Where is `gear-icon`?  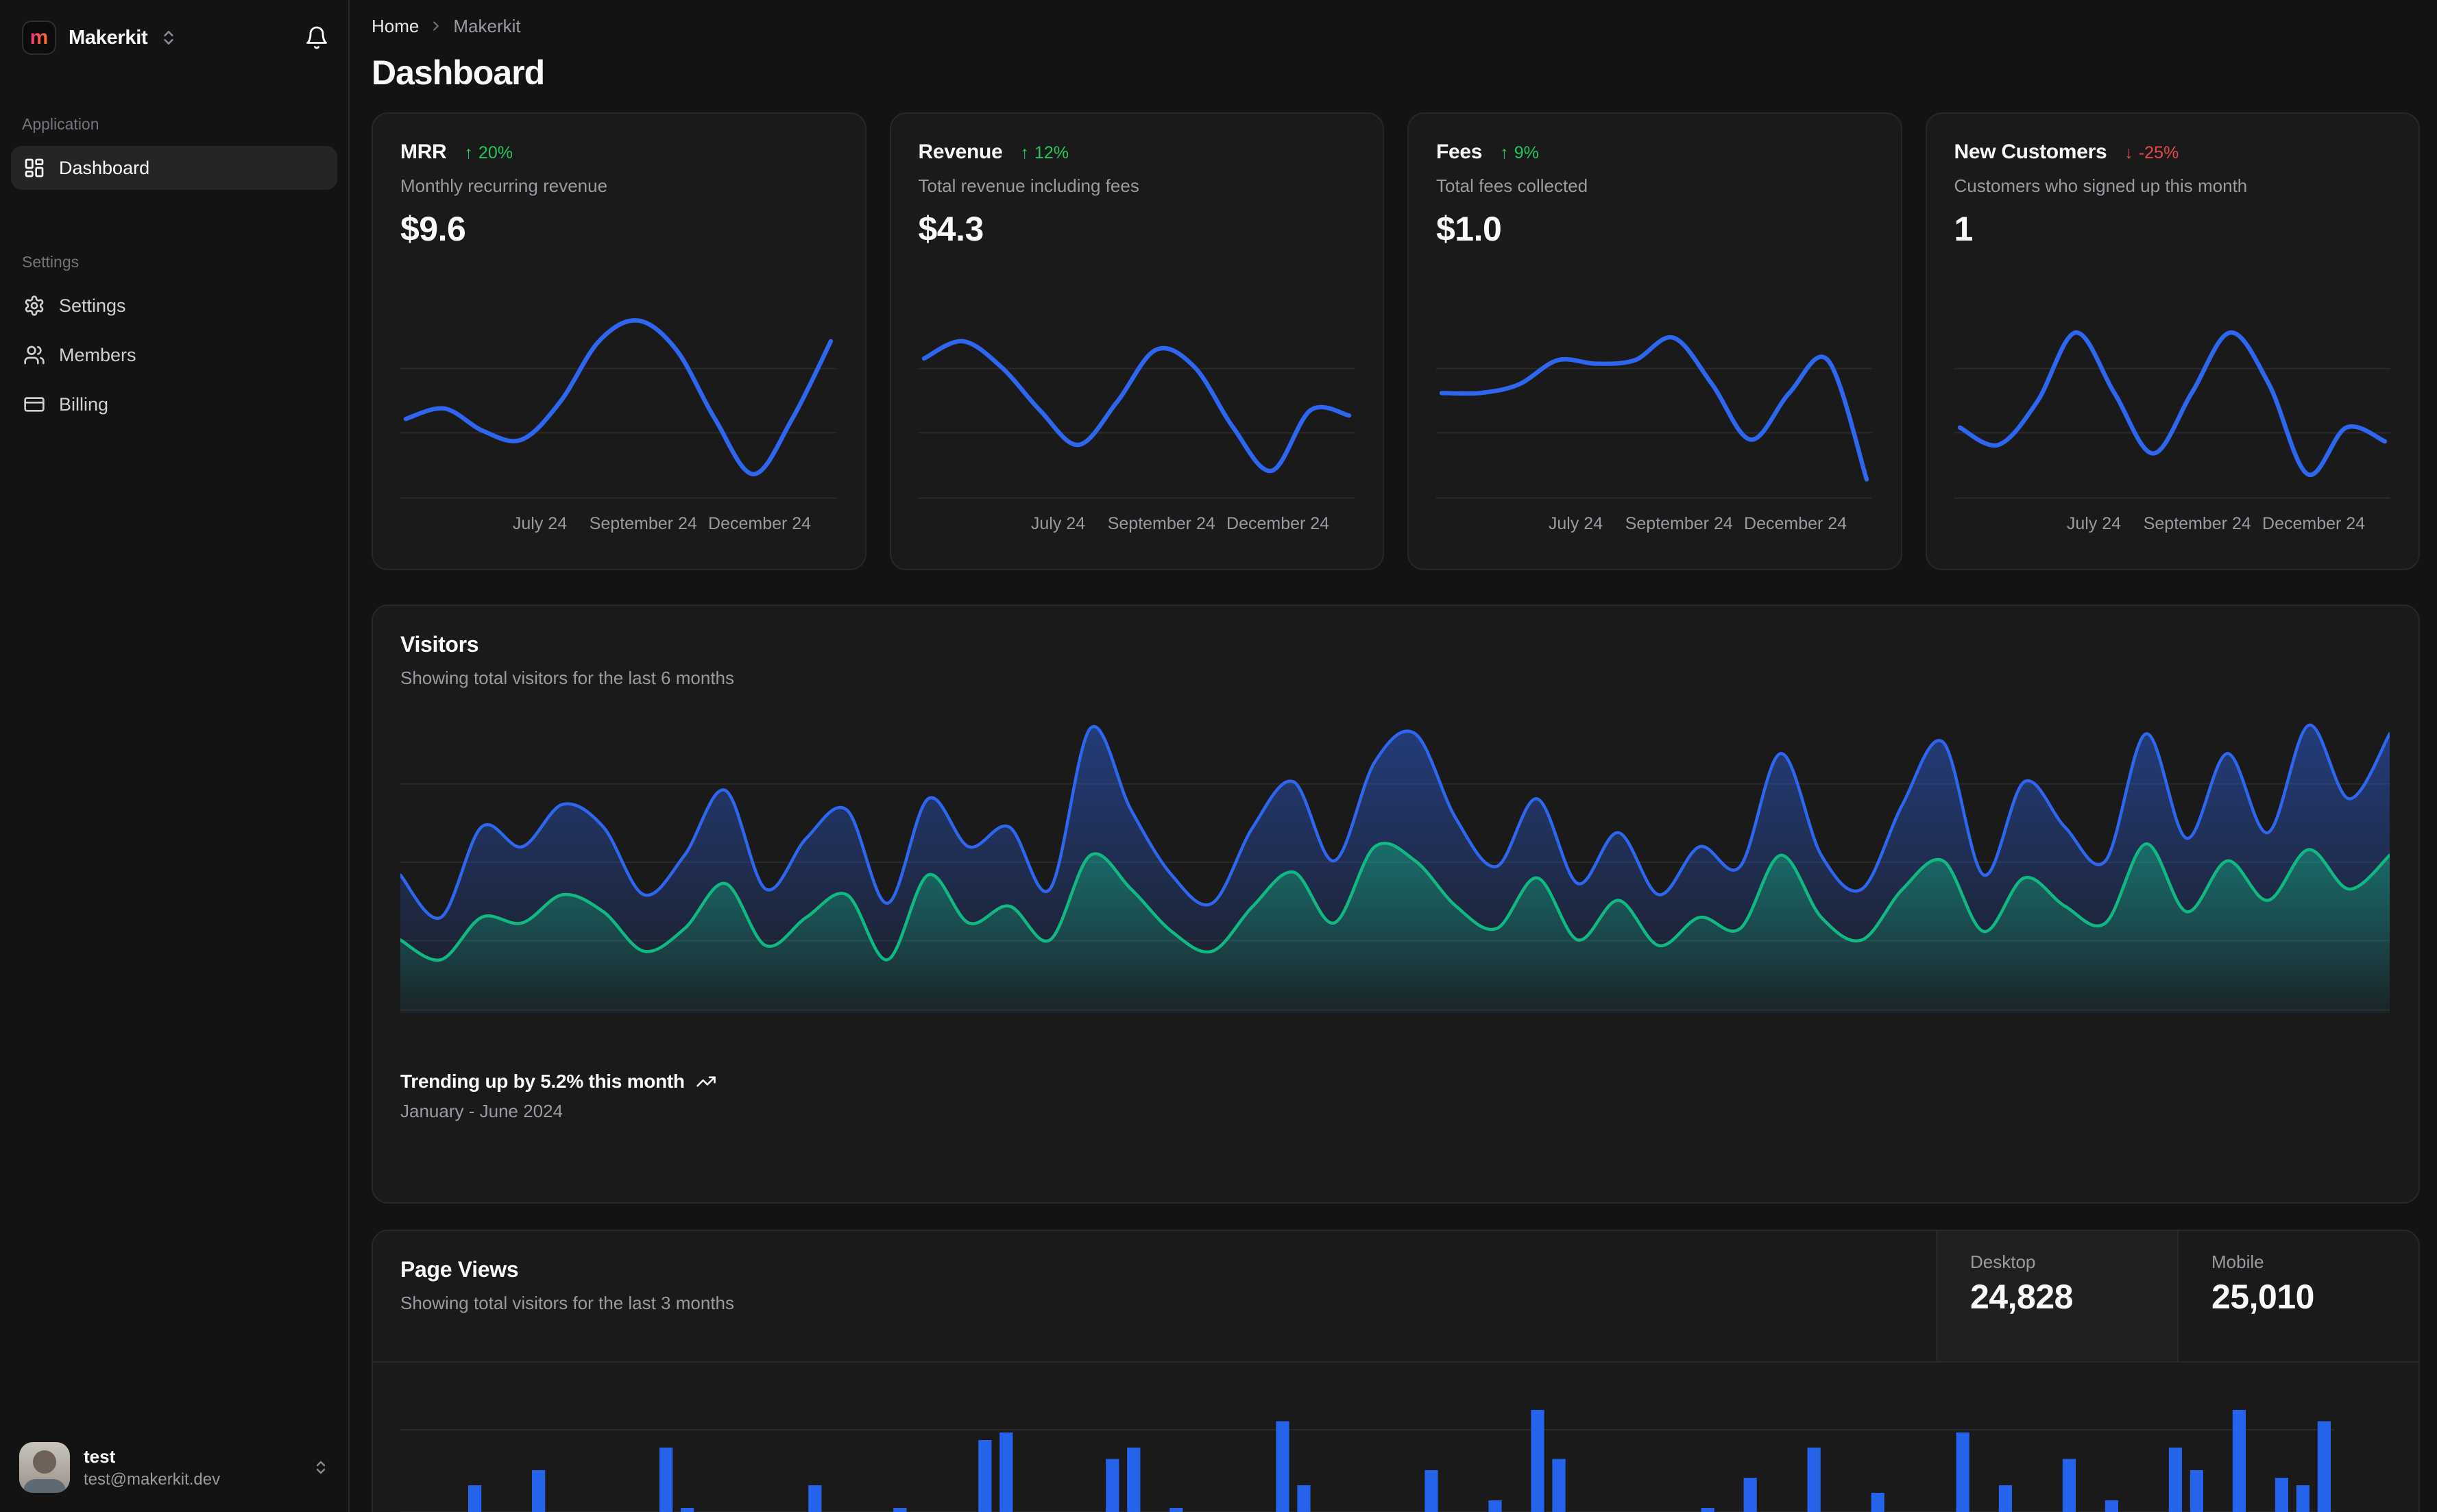 gear-icon is located at coordinates (34, 306).